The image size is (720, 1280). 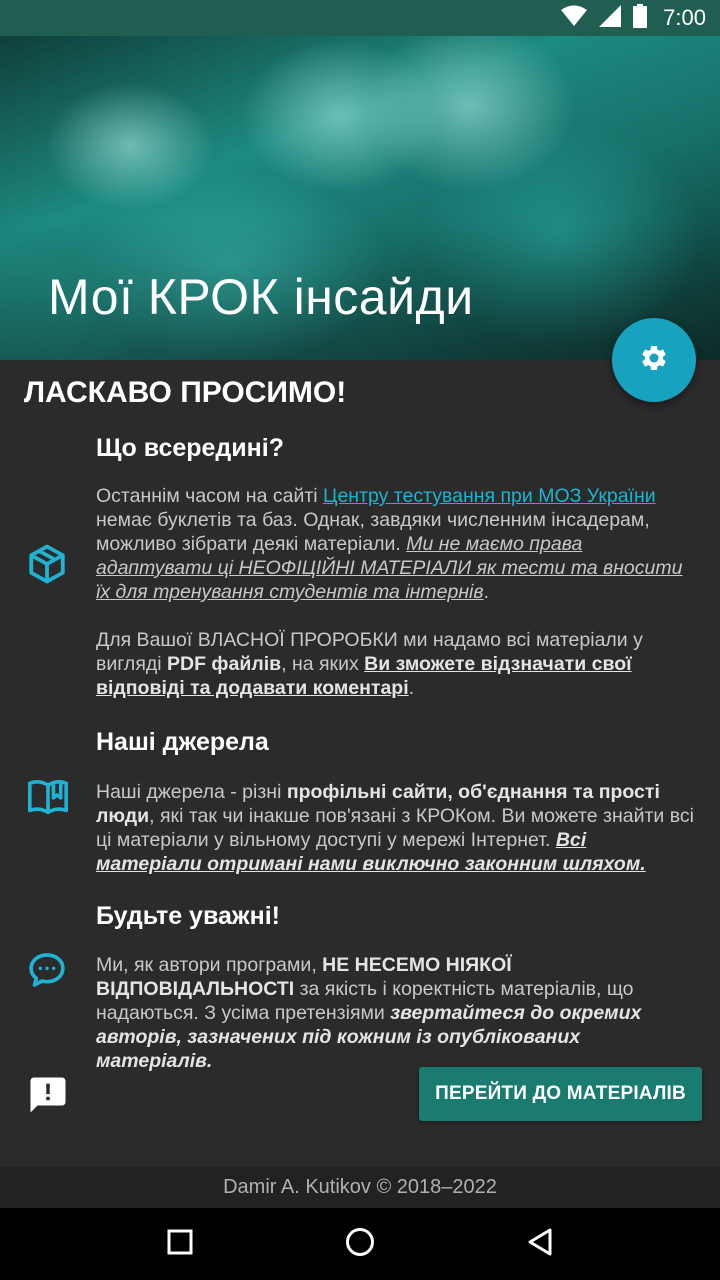 What do you see at coordinates (560, 1094) in the screenshot?
I see `go-to-materials-button: ПЕРЕЙТИ ДО МАТЕРІАЛІВ` at bounding box center [560, 1094].